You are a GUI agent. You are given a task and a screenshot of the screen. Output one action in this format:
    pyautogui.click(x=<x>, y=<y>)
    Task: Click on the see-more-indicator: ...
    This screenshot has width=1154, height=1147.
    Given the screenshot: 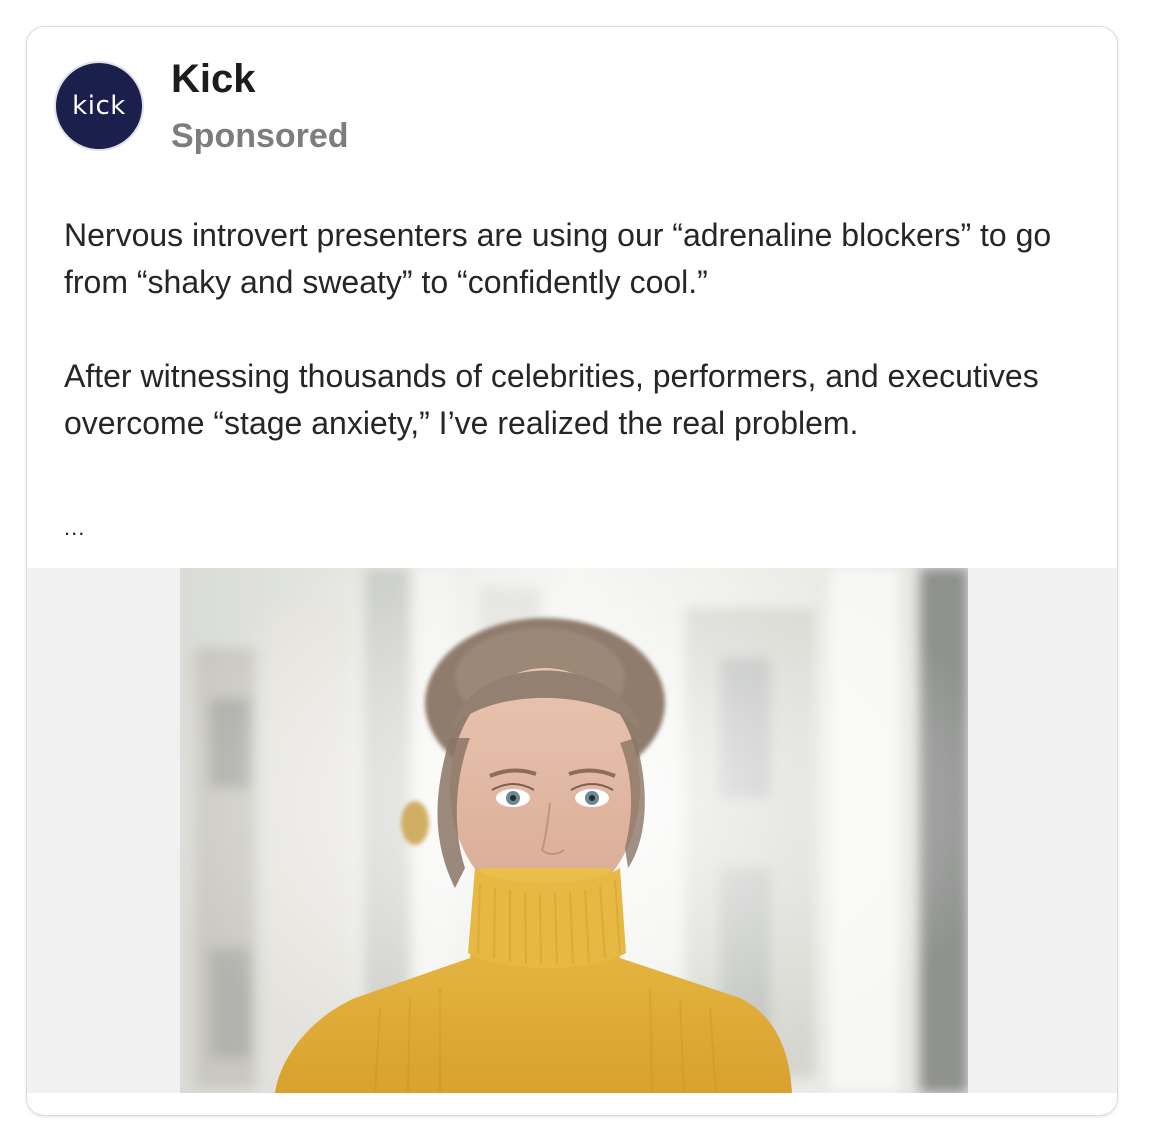 What is the action you would take?
    pyautogui.click(x=74, y=528)
    